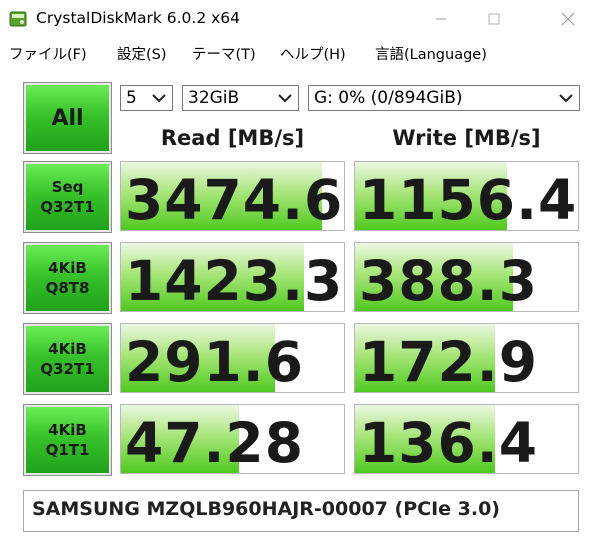 The width and height of the screenshot is (602, 548). I want to click on test-count-value: 5, so click(131, 98).